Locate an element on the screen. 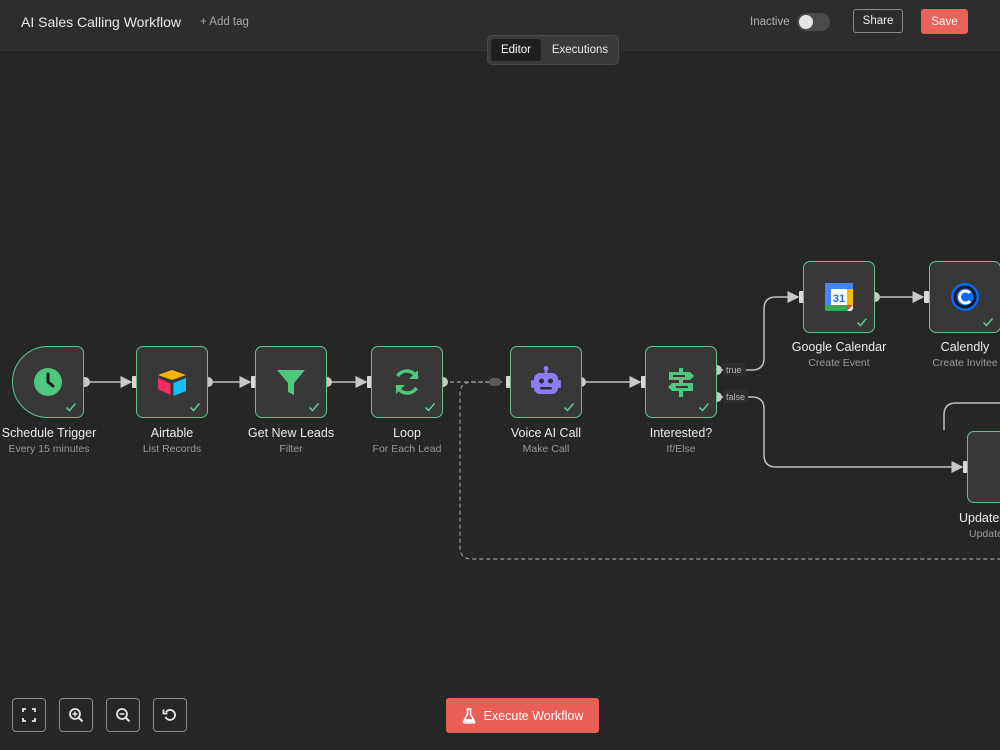 This screenshot has width=1000, height=750. undo-icon is located at coordinates (169, 715).